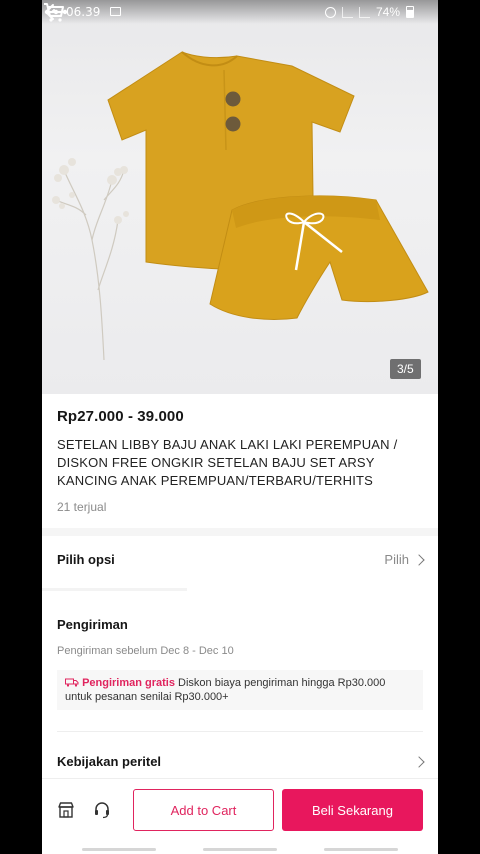 This screenshot has height=854, width=480. I want to click on shop-icon, so click(66, 810).